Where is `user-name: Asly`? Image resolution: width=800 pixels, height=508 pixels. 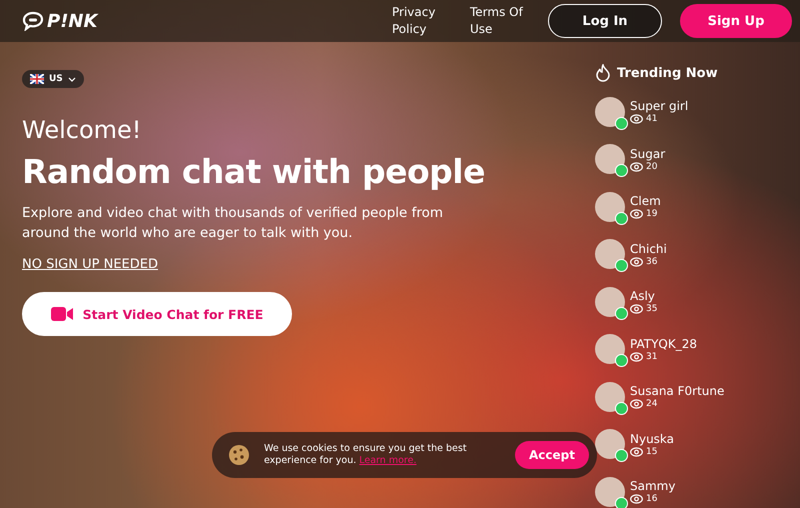 user-name: Asly is located at coordinates (643, 296).